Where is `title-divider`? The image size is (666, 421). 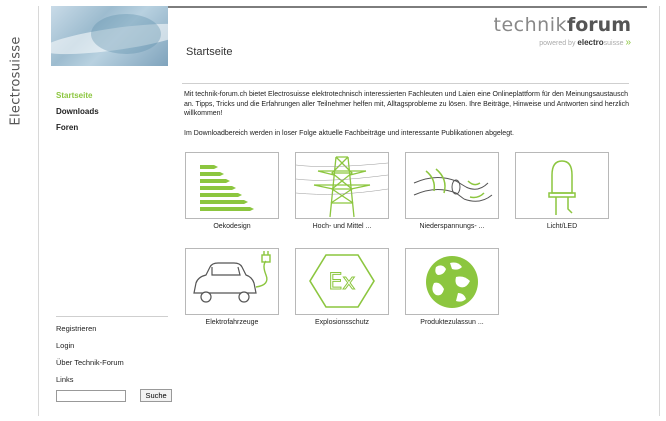
title-divider is located at coordinates (405, 83).